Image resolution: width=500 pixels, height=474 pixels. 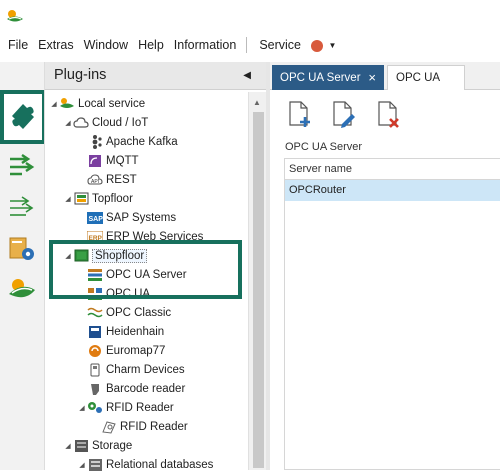 What do you see at coordinates (145, 369) in the screenshot?
I see `tree-node-label: Charm Devices` at bounding box center [145, 369].